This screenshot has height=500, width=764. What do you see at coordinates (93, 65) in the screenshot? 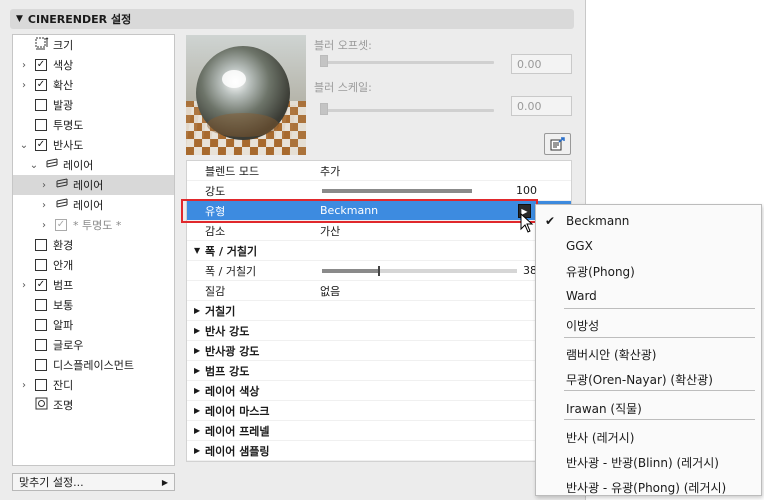
I see `tree-item: › ✓ 색상` at bounding box center [93, 65].